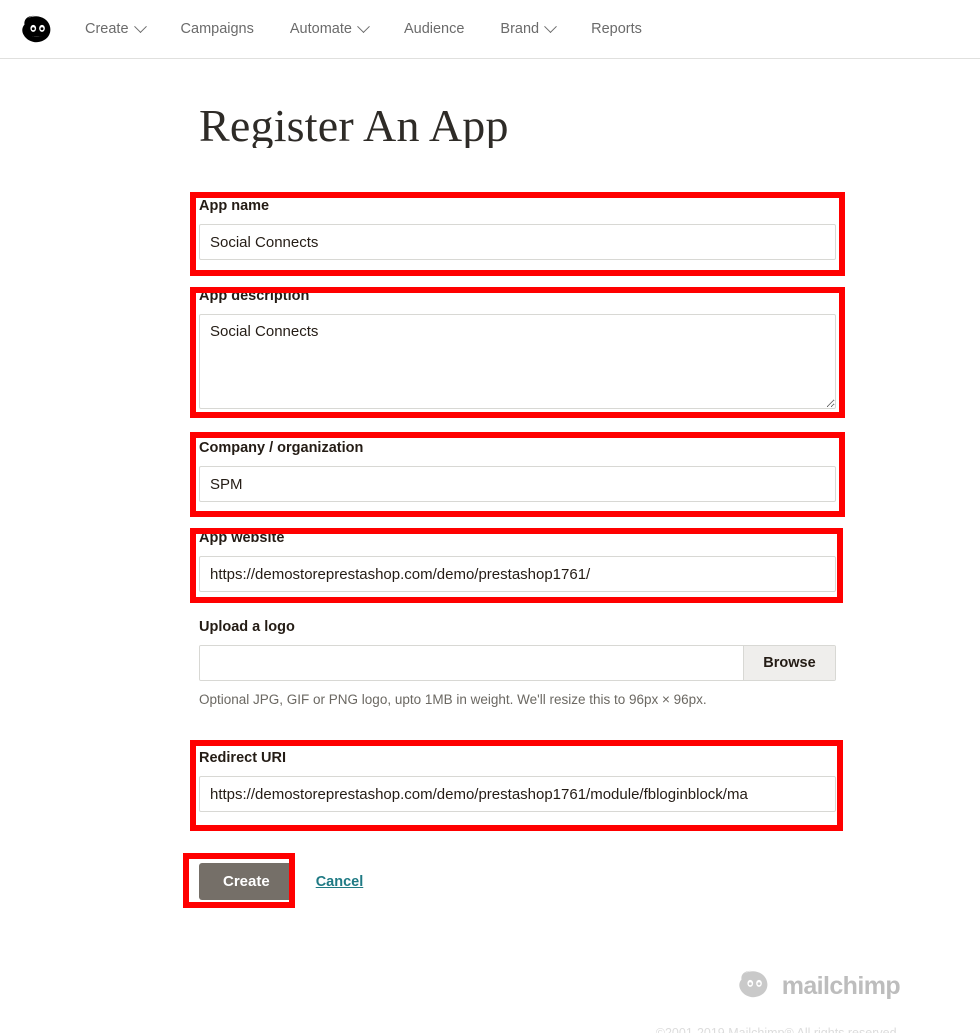 The image size is (980, 1033). I want to click on nav-item-label: Reports, so click(616, 29).